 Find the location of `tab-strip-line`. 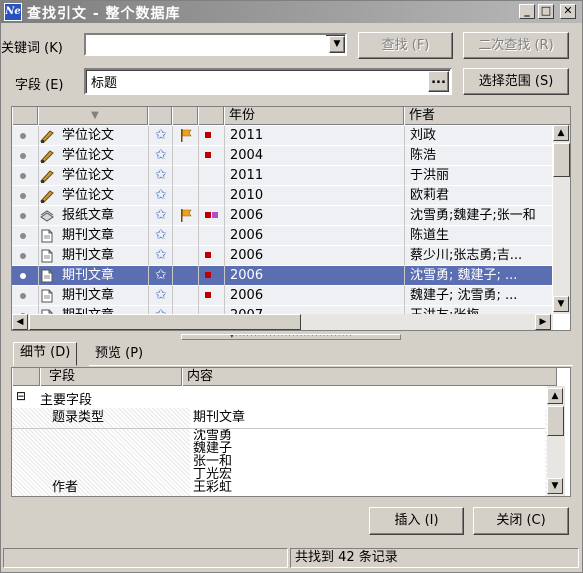

tab-strip-line is located at coordinates (331, 365).